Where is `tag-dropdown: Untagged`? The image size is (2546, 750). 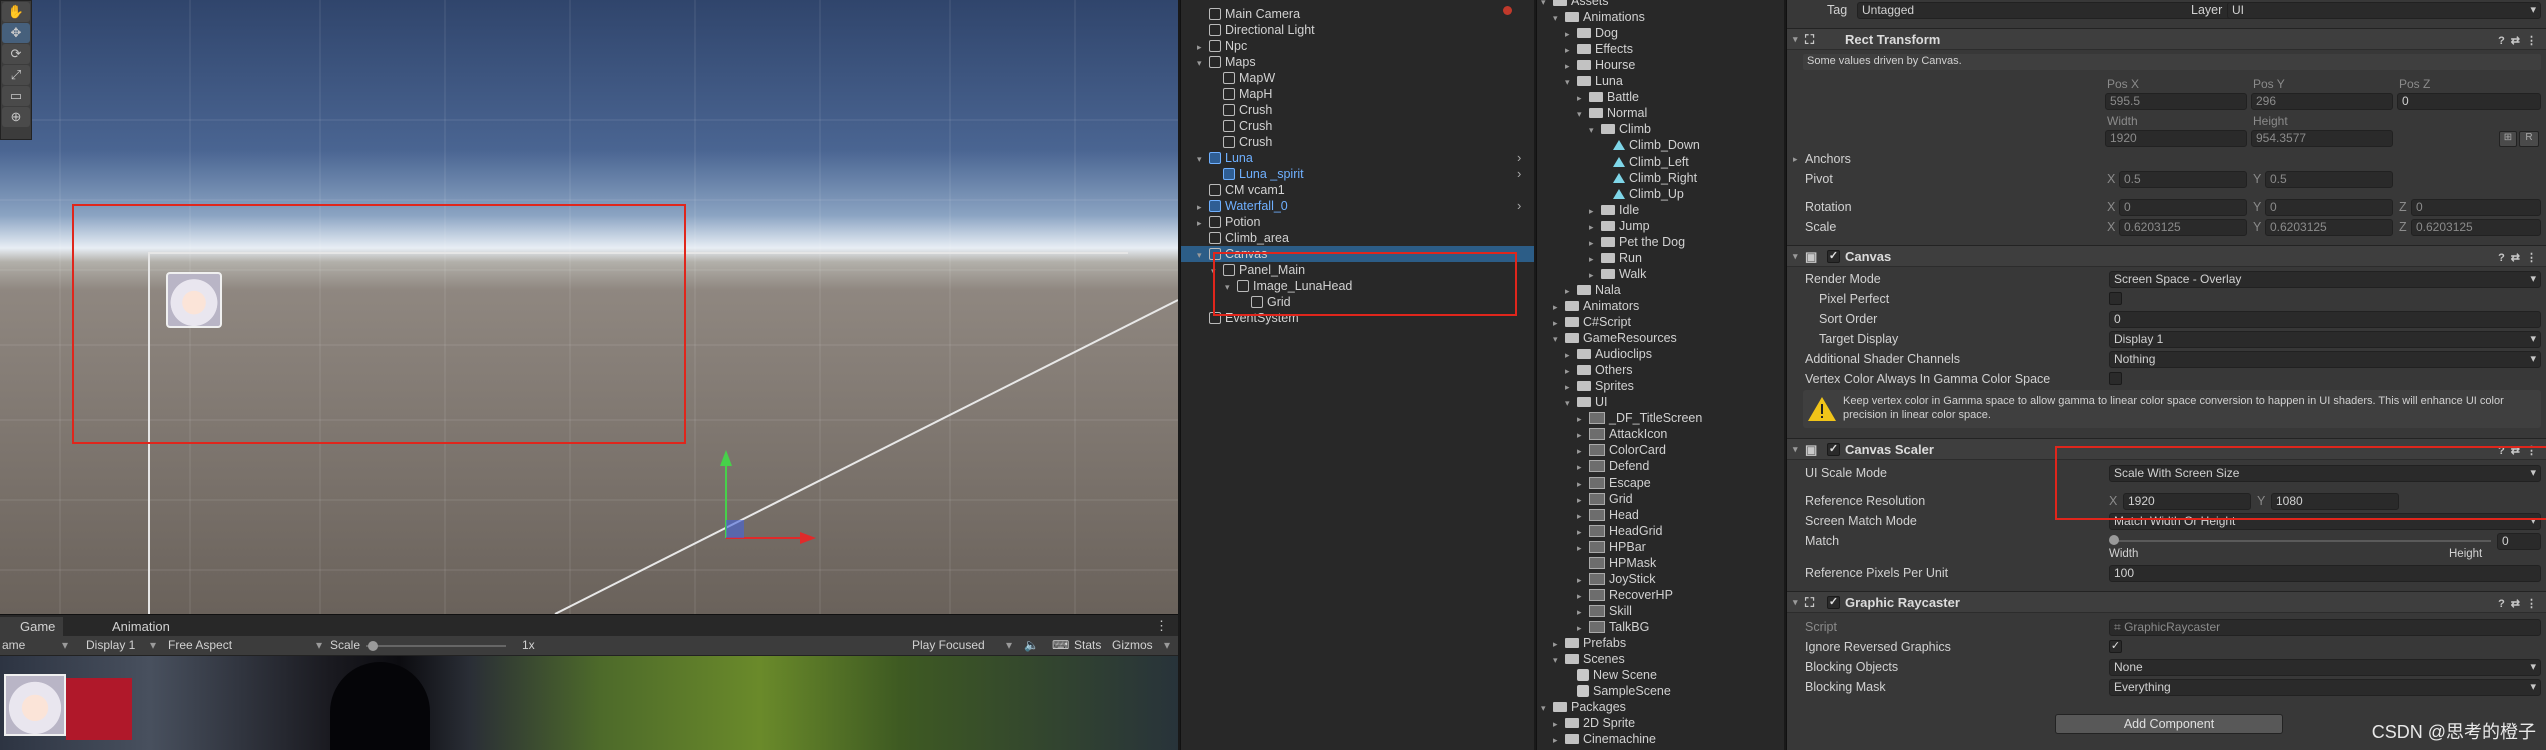
tag-dropdown: Untagged is located at coordinates (2051, 10).